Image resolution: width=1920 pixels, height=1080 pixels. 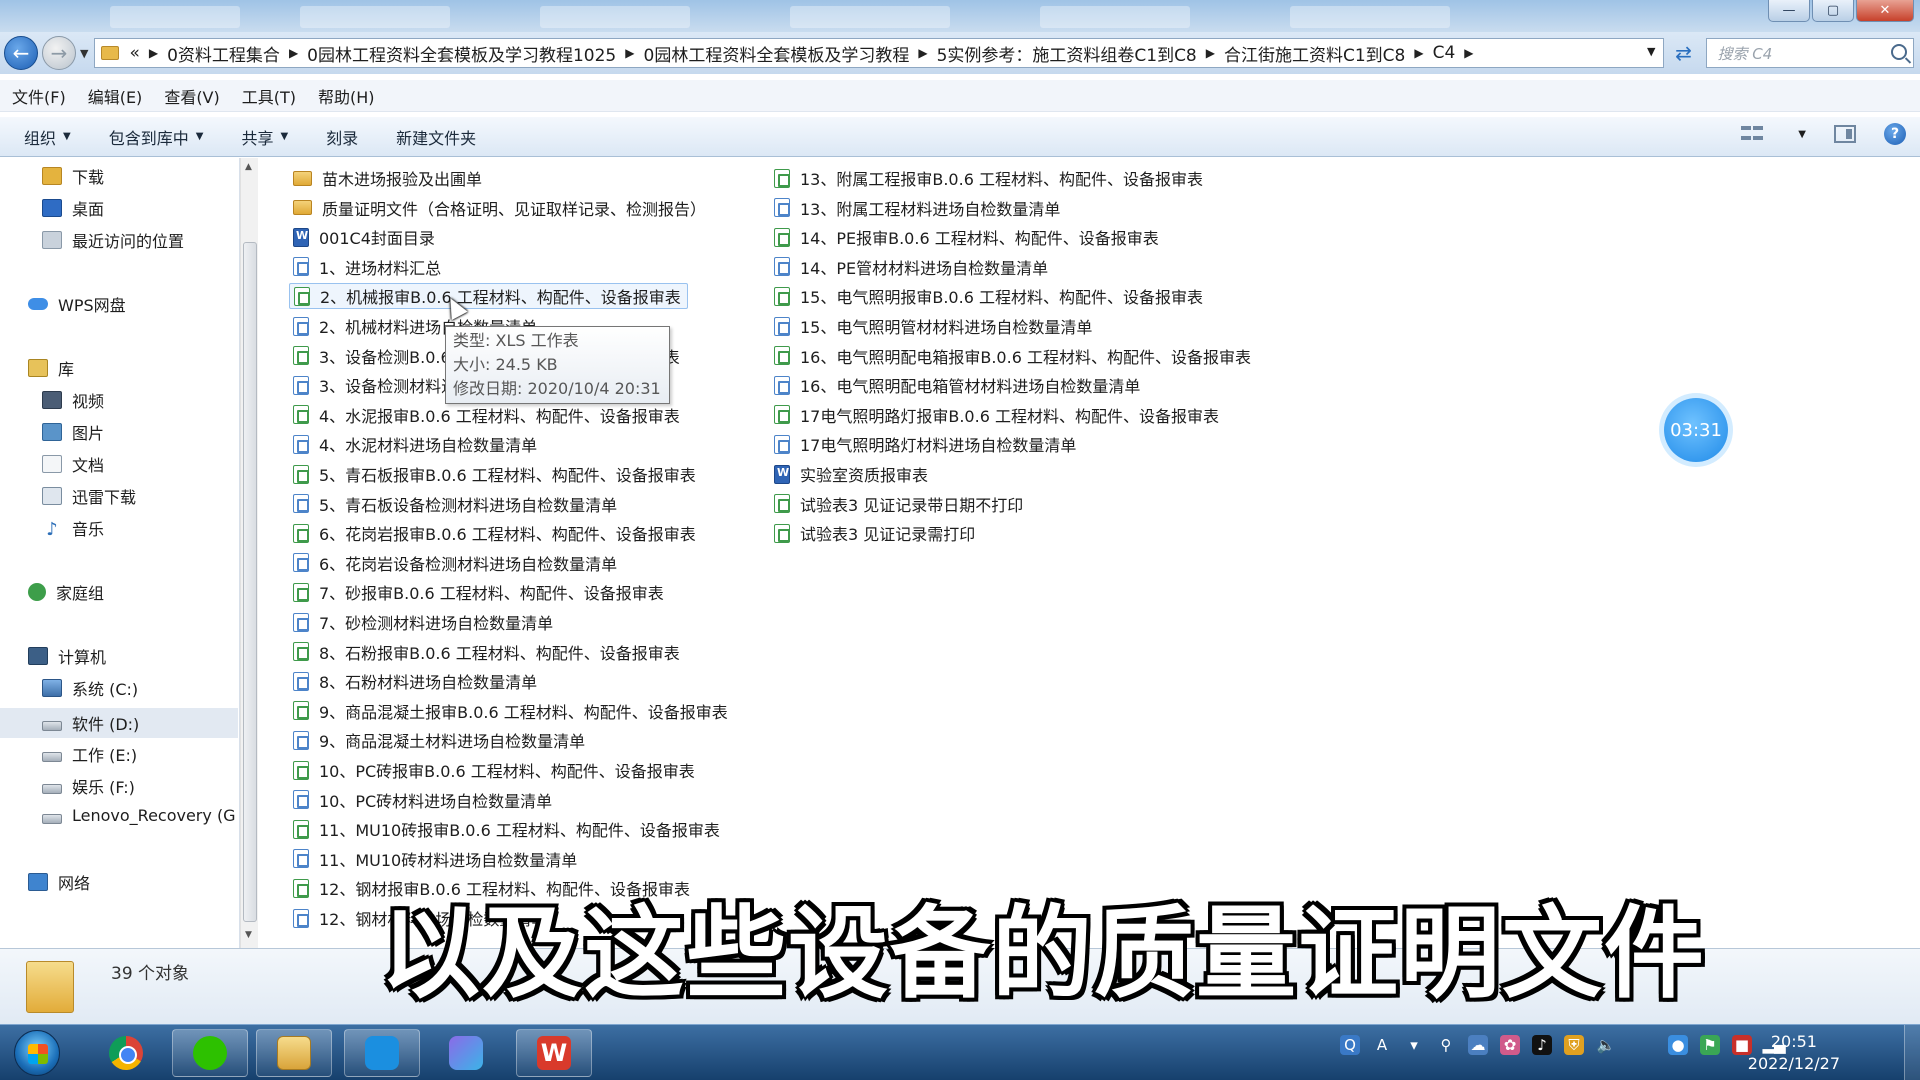 What do you see at coordinates (416, 444) in the screenshot?
I see `file-item: 4、水泥材料进场自检数量清单` at bounding box center [416, 444].